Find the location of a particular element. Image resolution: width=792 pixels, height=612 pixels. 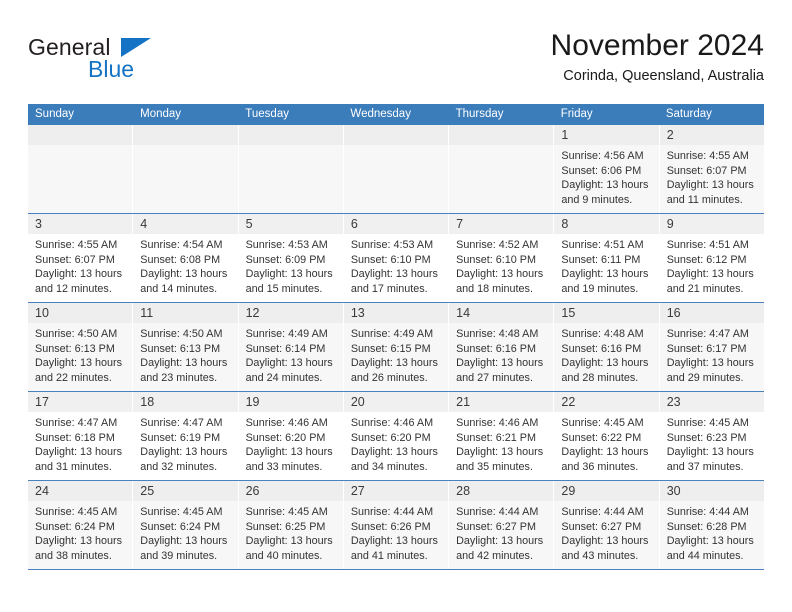

day-number-band: 3 is located at coordinates (80, 224).